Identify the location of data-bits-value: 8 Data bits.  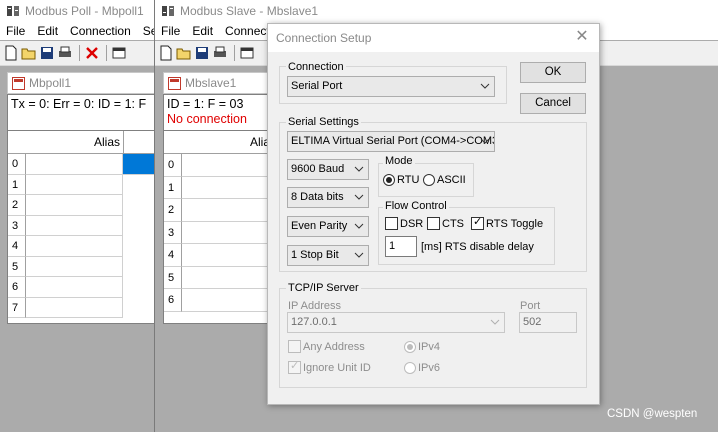
(317, 197).